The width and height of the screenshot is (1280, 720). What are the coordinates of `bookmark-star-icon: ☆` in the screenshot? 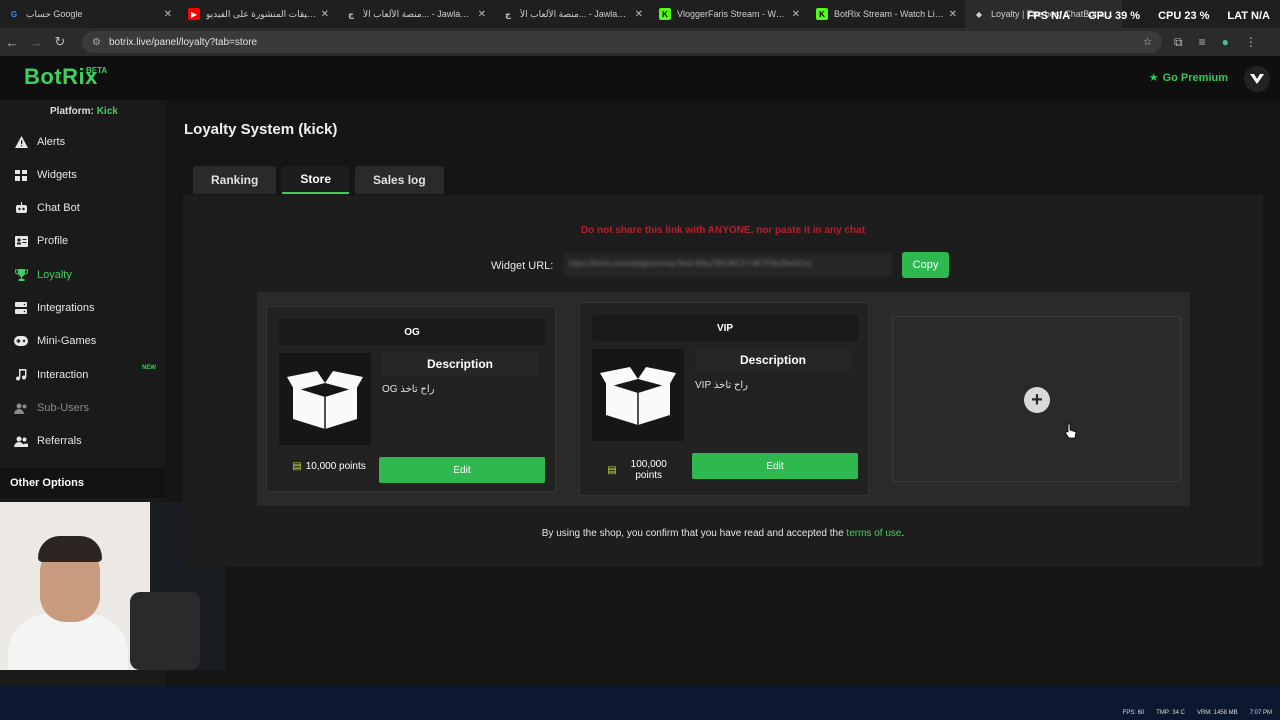 It's located at (1147, 42).